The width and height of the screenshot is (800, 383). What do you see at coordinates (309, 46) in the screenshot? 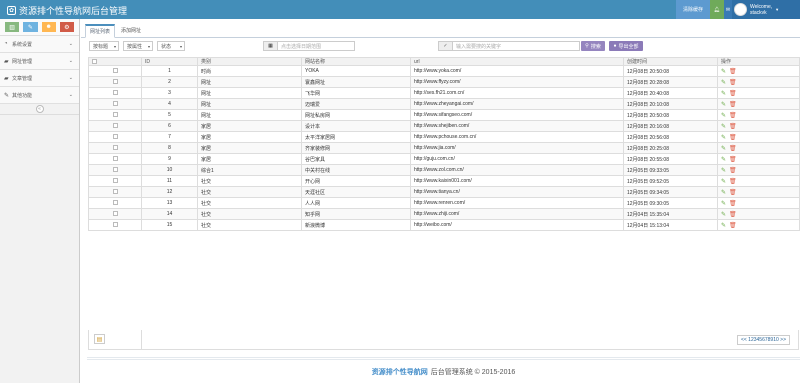
I see `date-range-field: ▦ 点击选择日期范围` at bounding box center [309, 46].